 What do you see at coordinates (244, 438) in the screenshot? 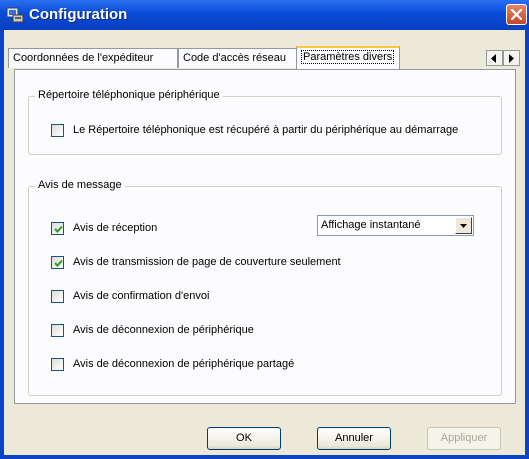
I see `ok-button: OK` at bounding box center [244, 438].